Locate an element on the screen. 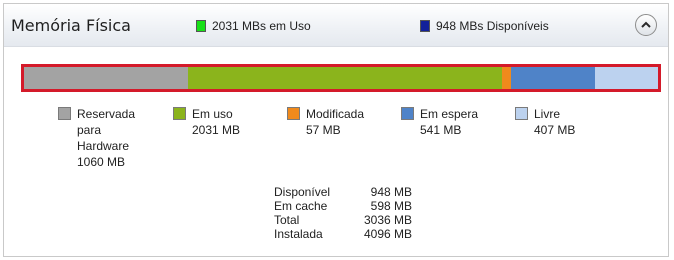 Image resolution: width=674 pixels, height=260 pixels. legend-value-modified: 57 MB is located at coordinates (323, 130).